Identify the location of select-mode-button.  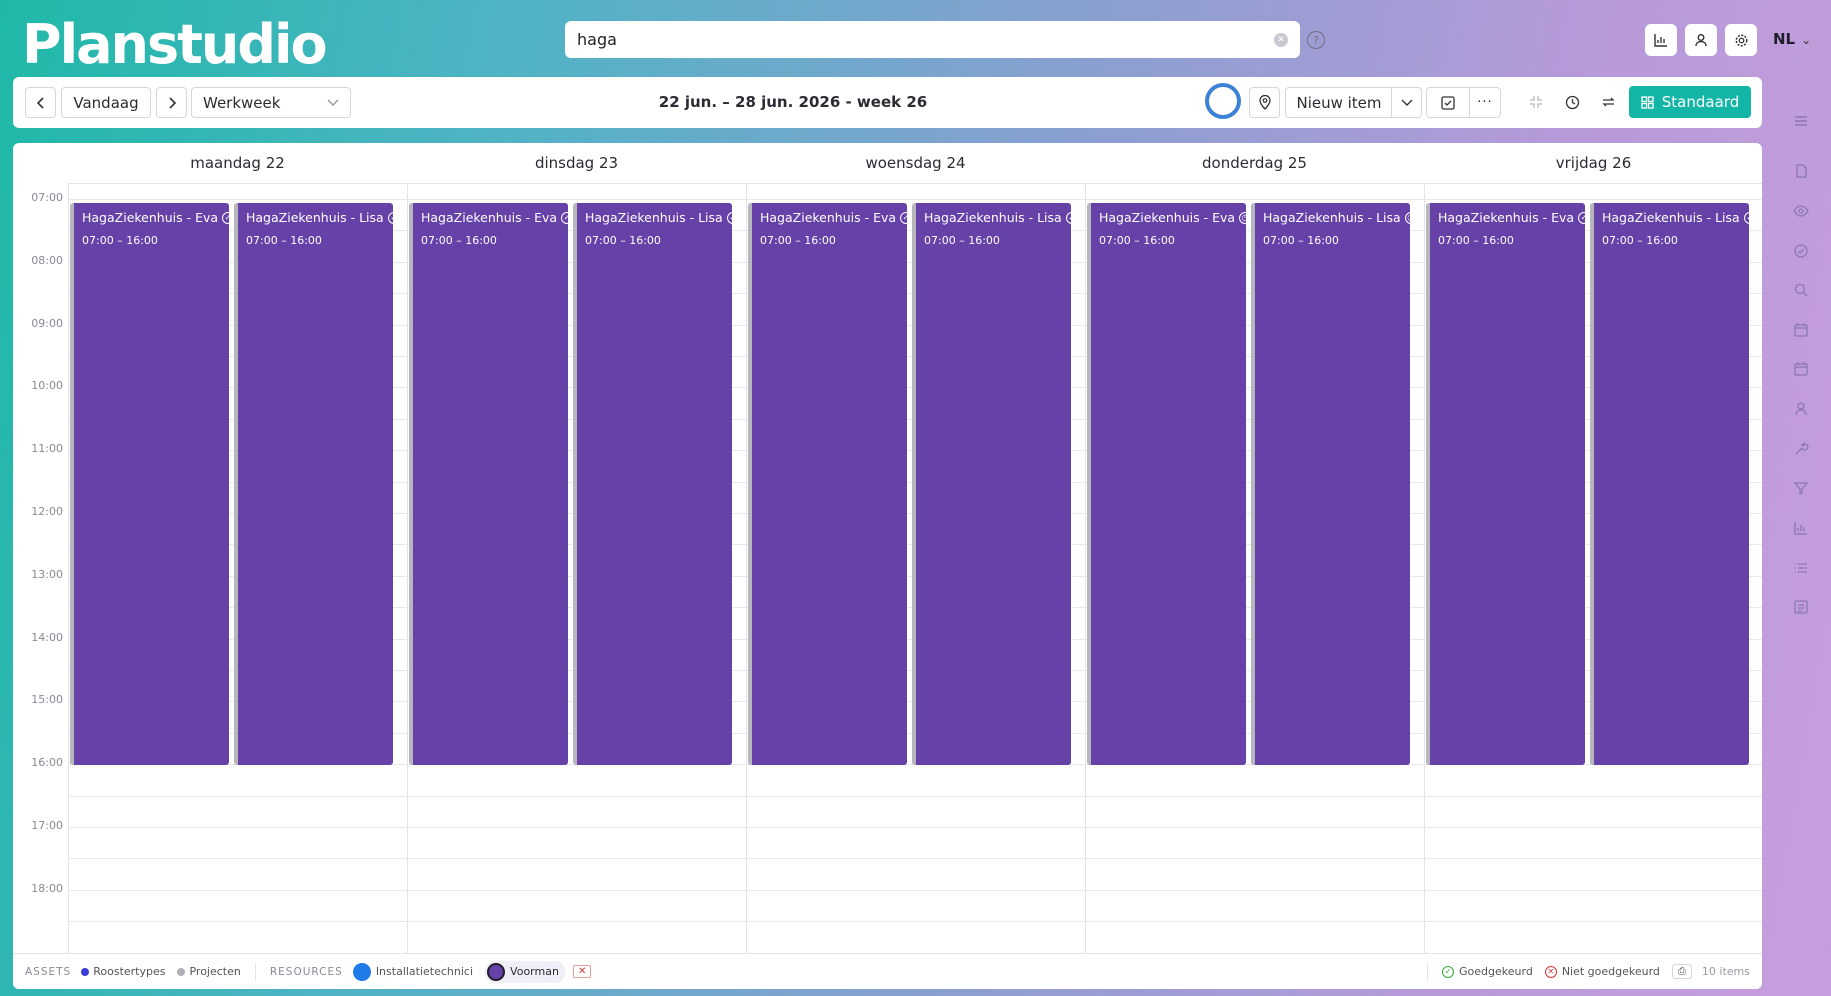
(1448, 102).